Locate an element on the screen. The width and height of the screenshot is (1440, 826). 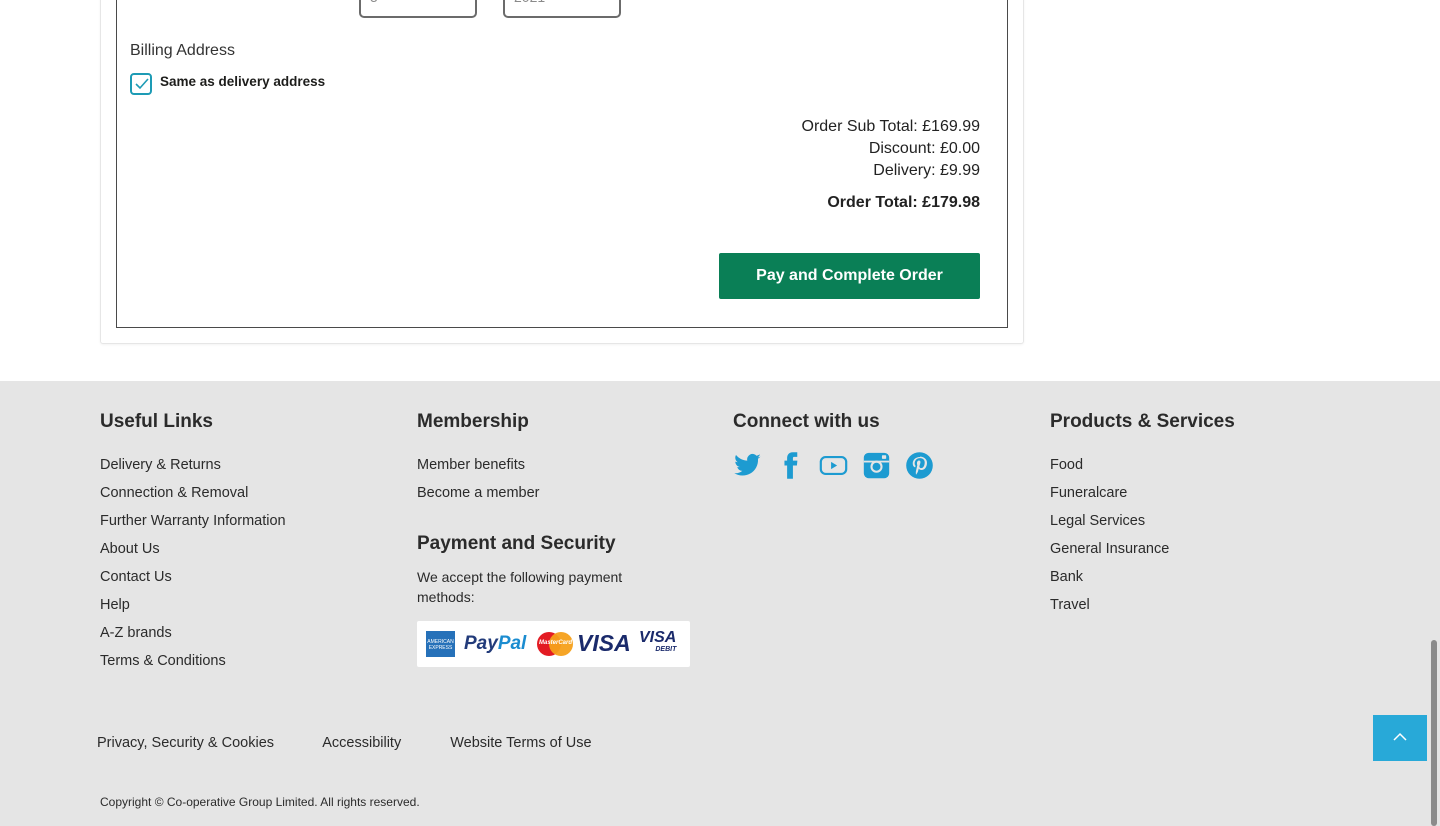
expiry-month-value: 5 is located at coordinates (374, 2).